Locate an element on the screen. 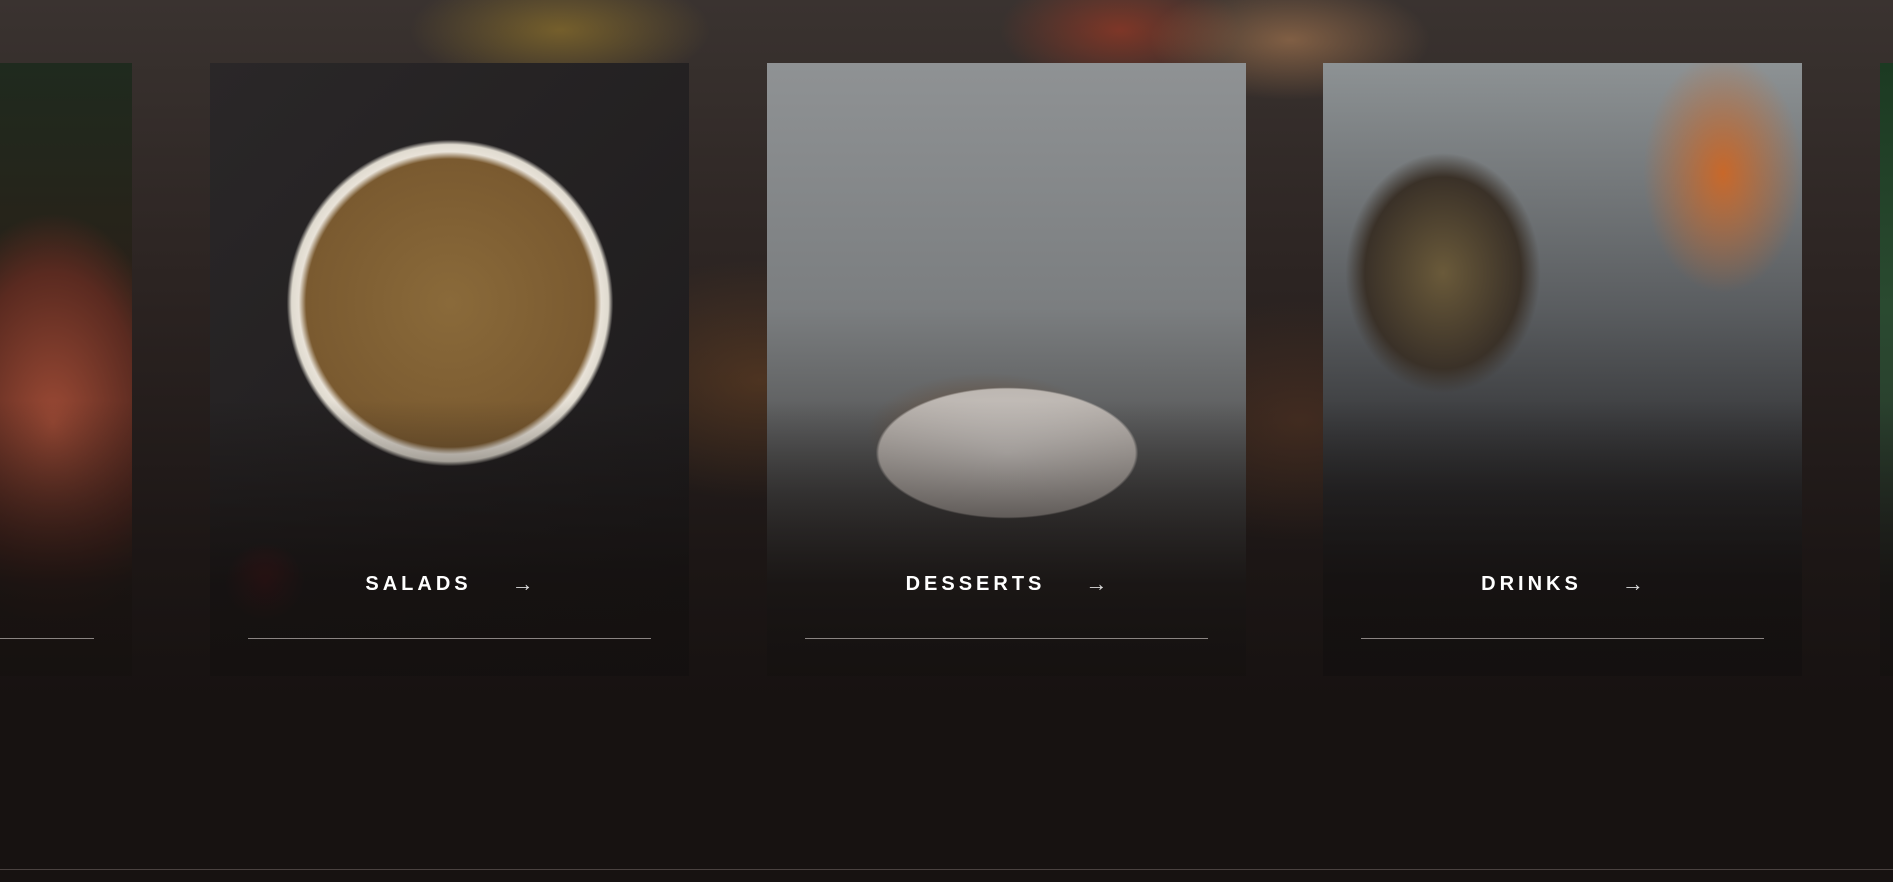 The image size is (1893, 882). category-link: DESSERTS → is located at coordinates (1006, 584).